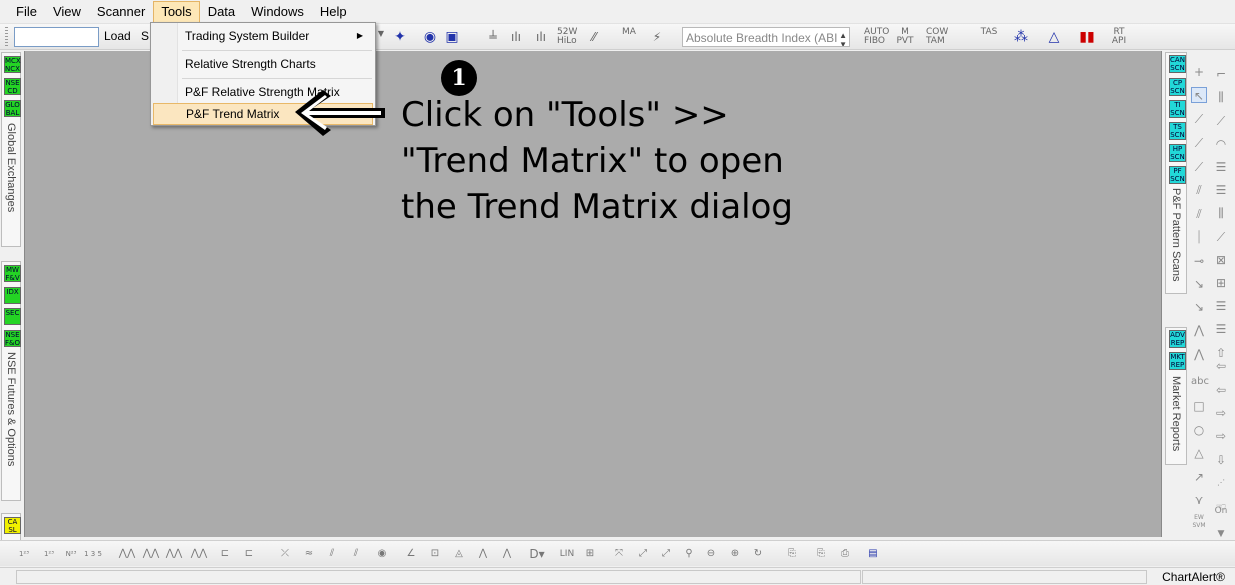 This screenshot has width=1235, height=585. I want to click on ab-tool-icon: ⋀, so click(1199, 330).